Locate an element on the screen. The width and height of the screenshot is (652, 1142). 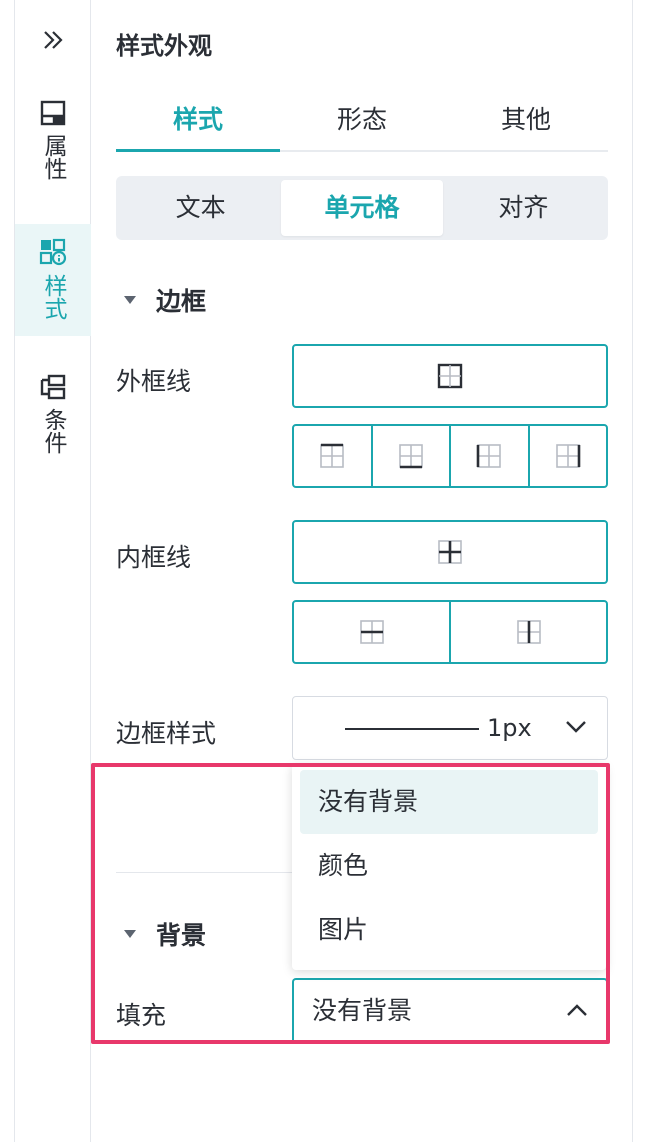
segment-cell: 单元格 is located at coordinates (362, 208).